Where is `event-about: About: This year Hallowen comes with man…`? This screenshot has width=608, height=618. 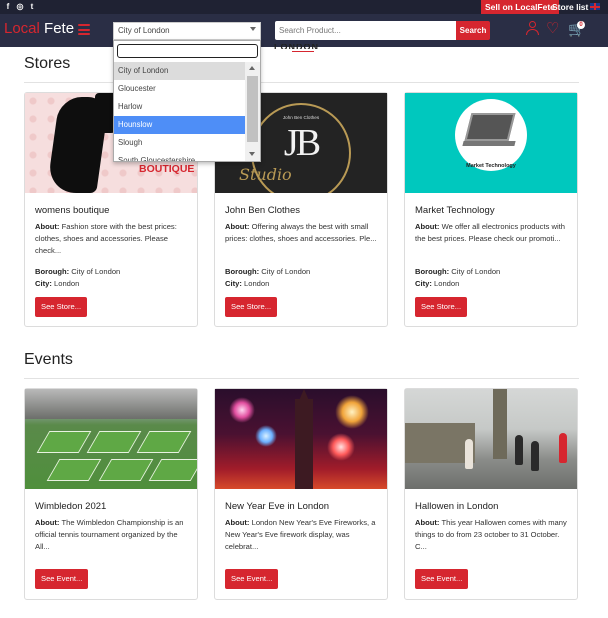
event-about: About: This year Hallowen comes with man… is located at coordinates (491, 534).